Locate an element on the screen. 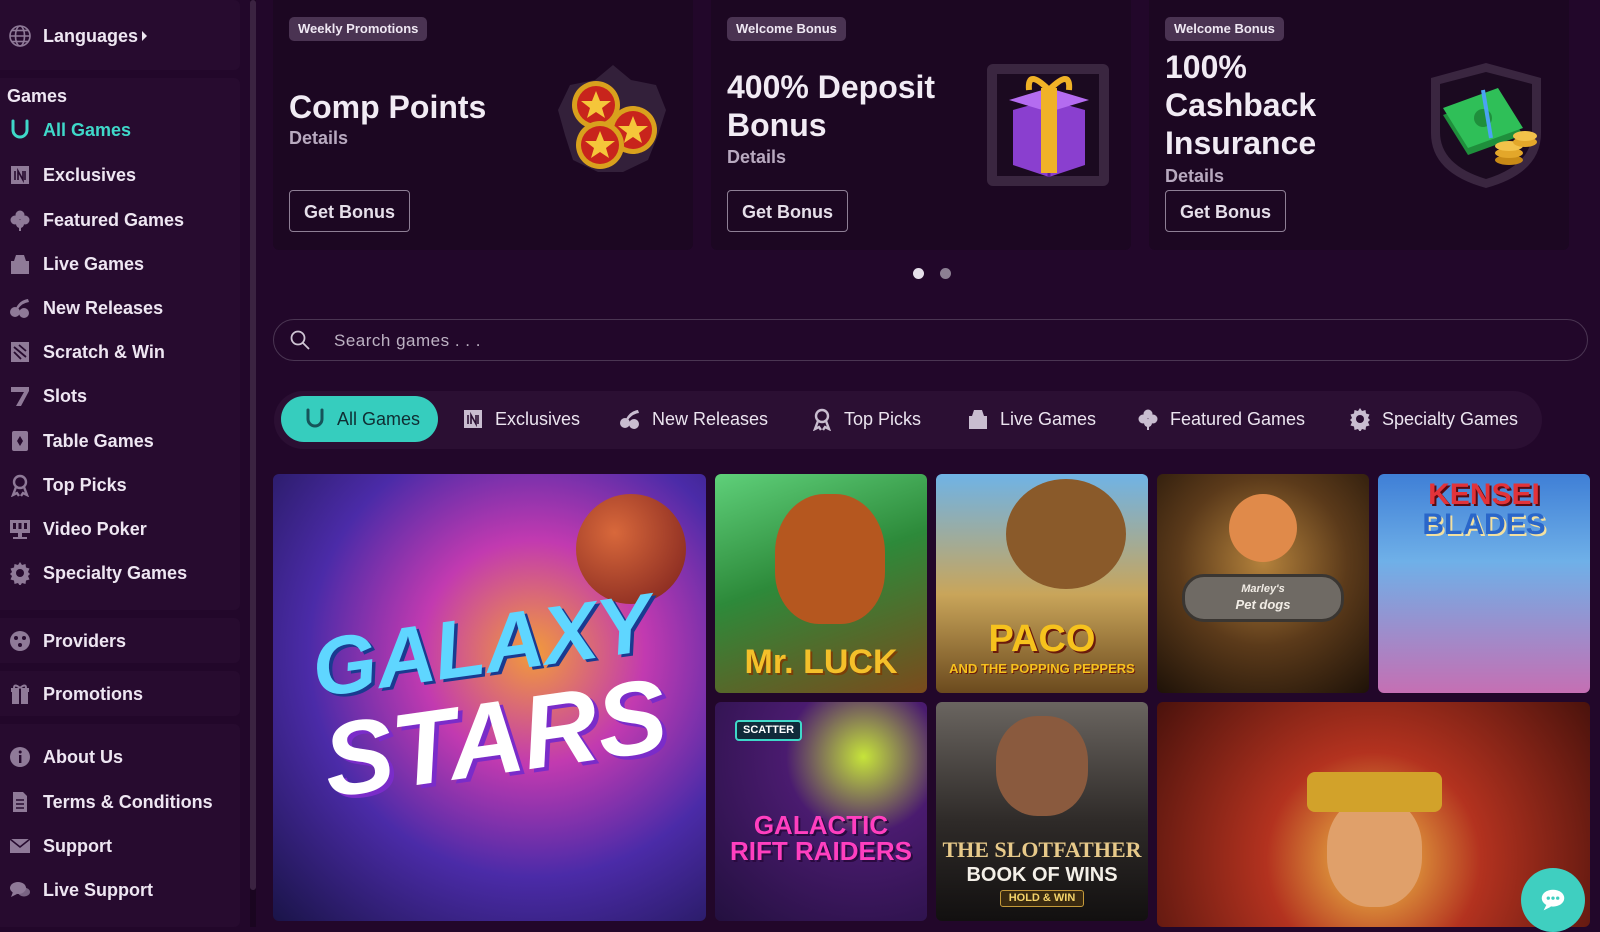 The width and height of the screenshot is (1600, 932). sidebar-scrollbar is located at coordinates (253, 463).